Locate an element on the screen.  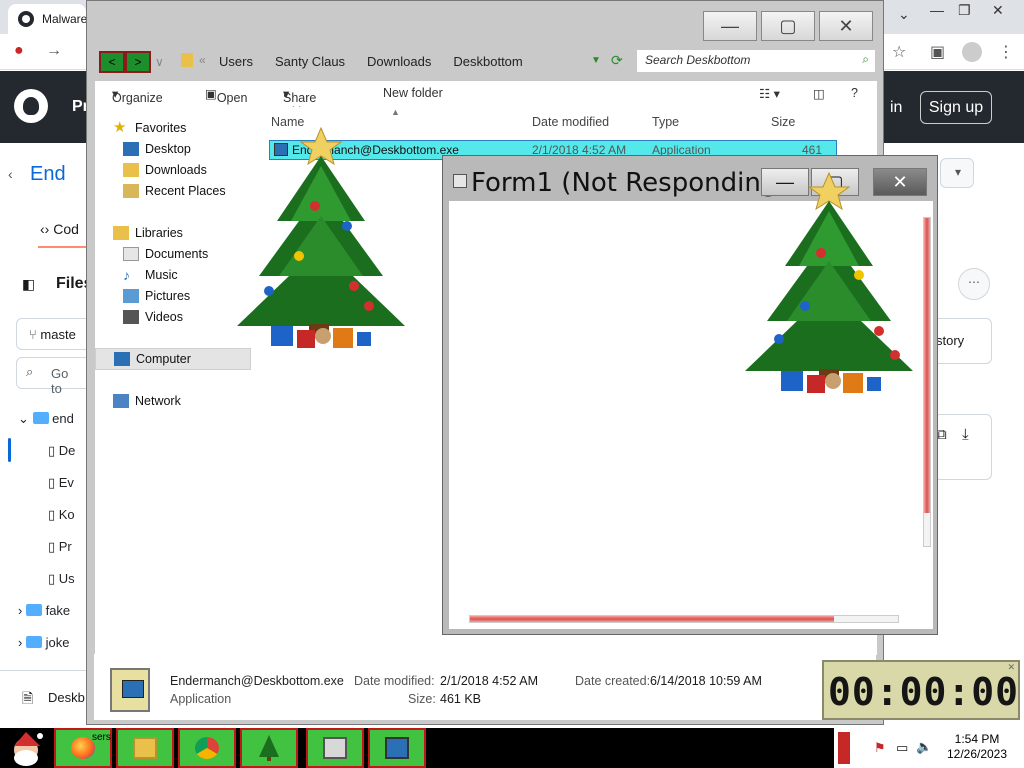
dropdown-button: ▾ is located at coordinates (957, 173).